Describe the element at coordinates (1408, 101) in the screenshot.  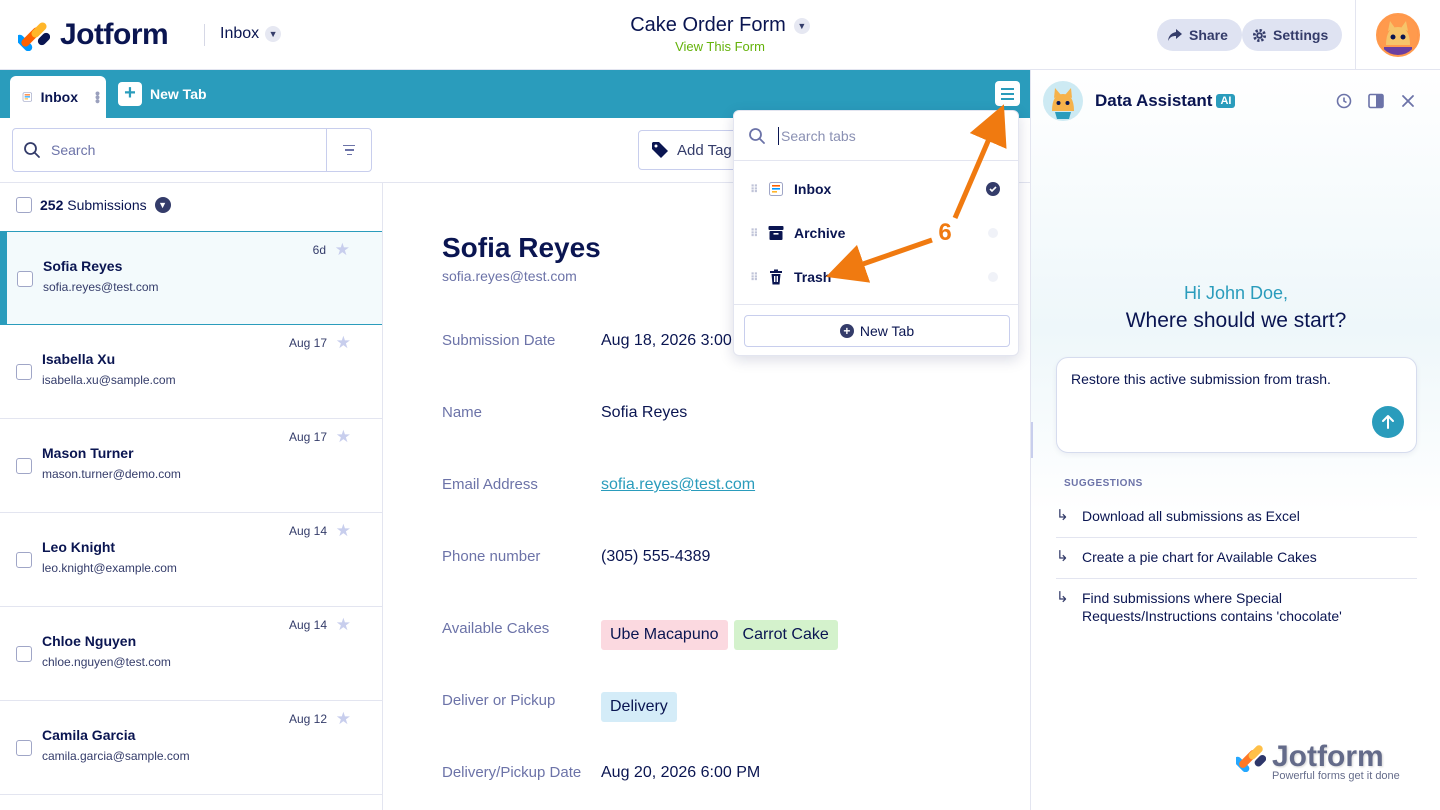
I see `close-icon` at that location.